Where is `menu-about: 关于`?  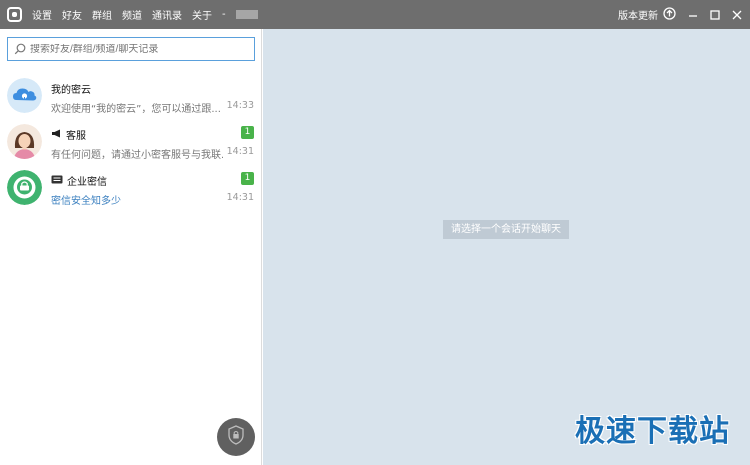 menu-about: 关于 is located at coordinates (202, 14).